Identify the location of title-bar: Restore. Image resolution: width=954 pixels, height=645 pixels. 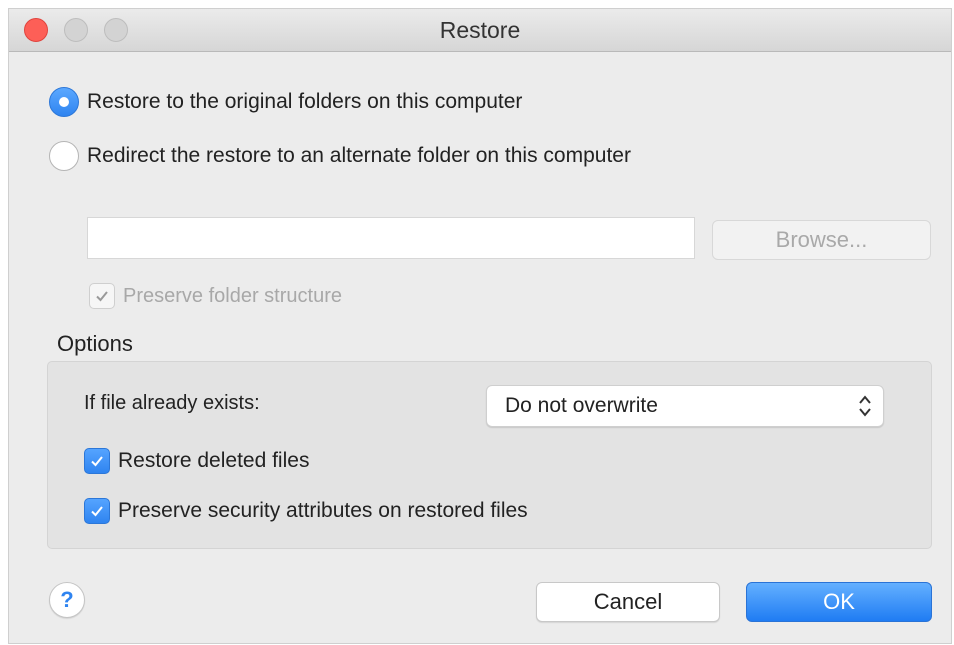
(480, 30).